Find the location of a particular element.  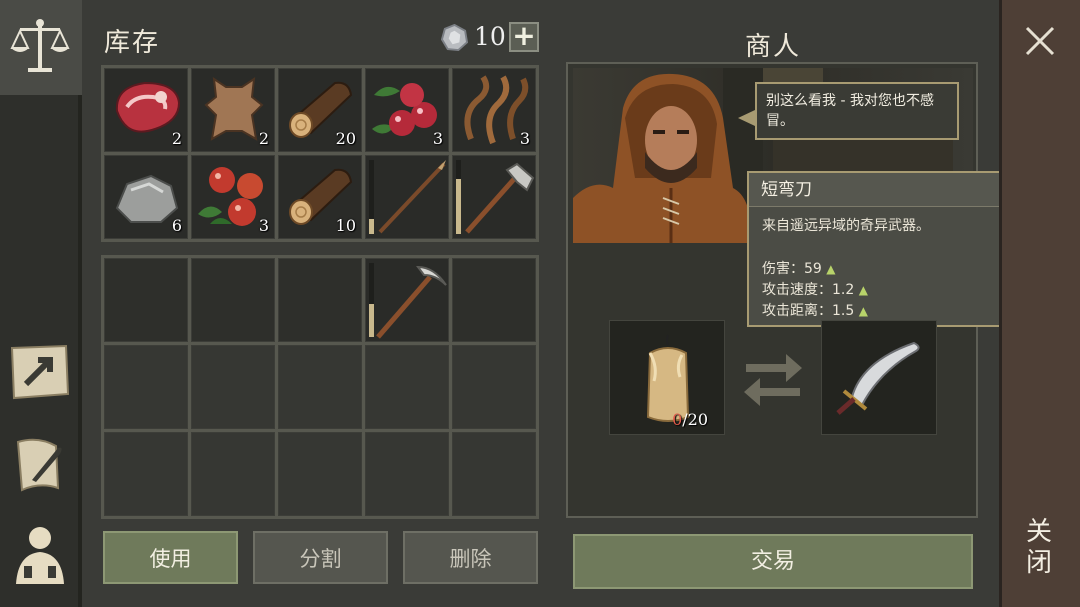

stat-attack-range: 攻击距离：1.5 ▲ is located at coordinates (815, 311).